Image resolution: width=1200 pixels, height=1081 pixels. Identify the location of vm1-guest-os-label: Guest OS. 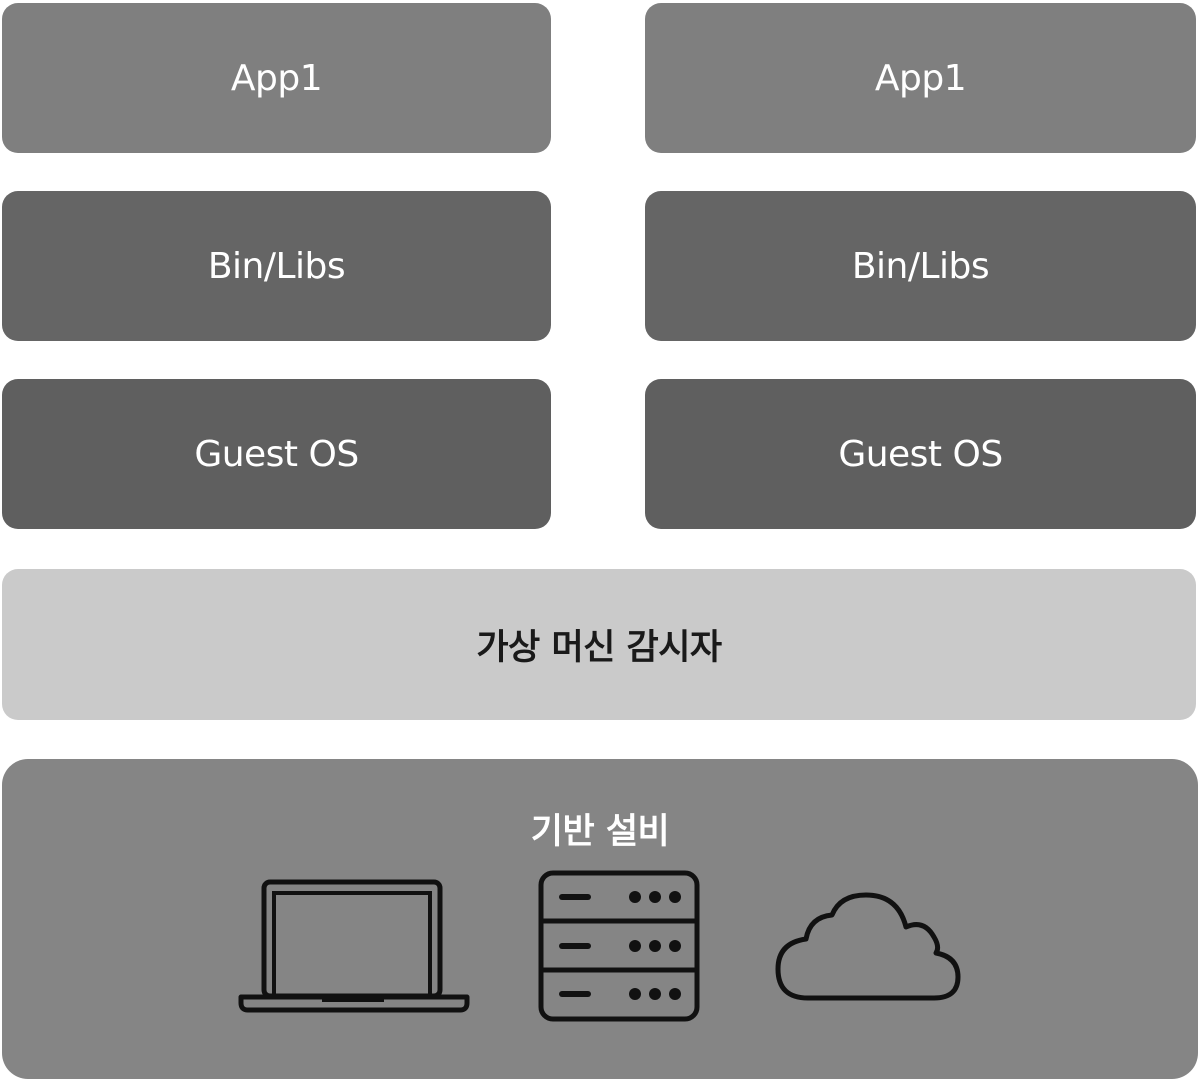
(276, 454).